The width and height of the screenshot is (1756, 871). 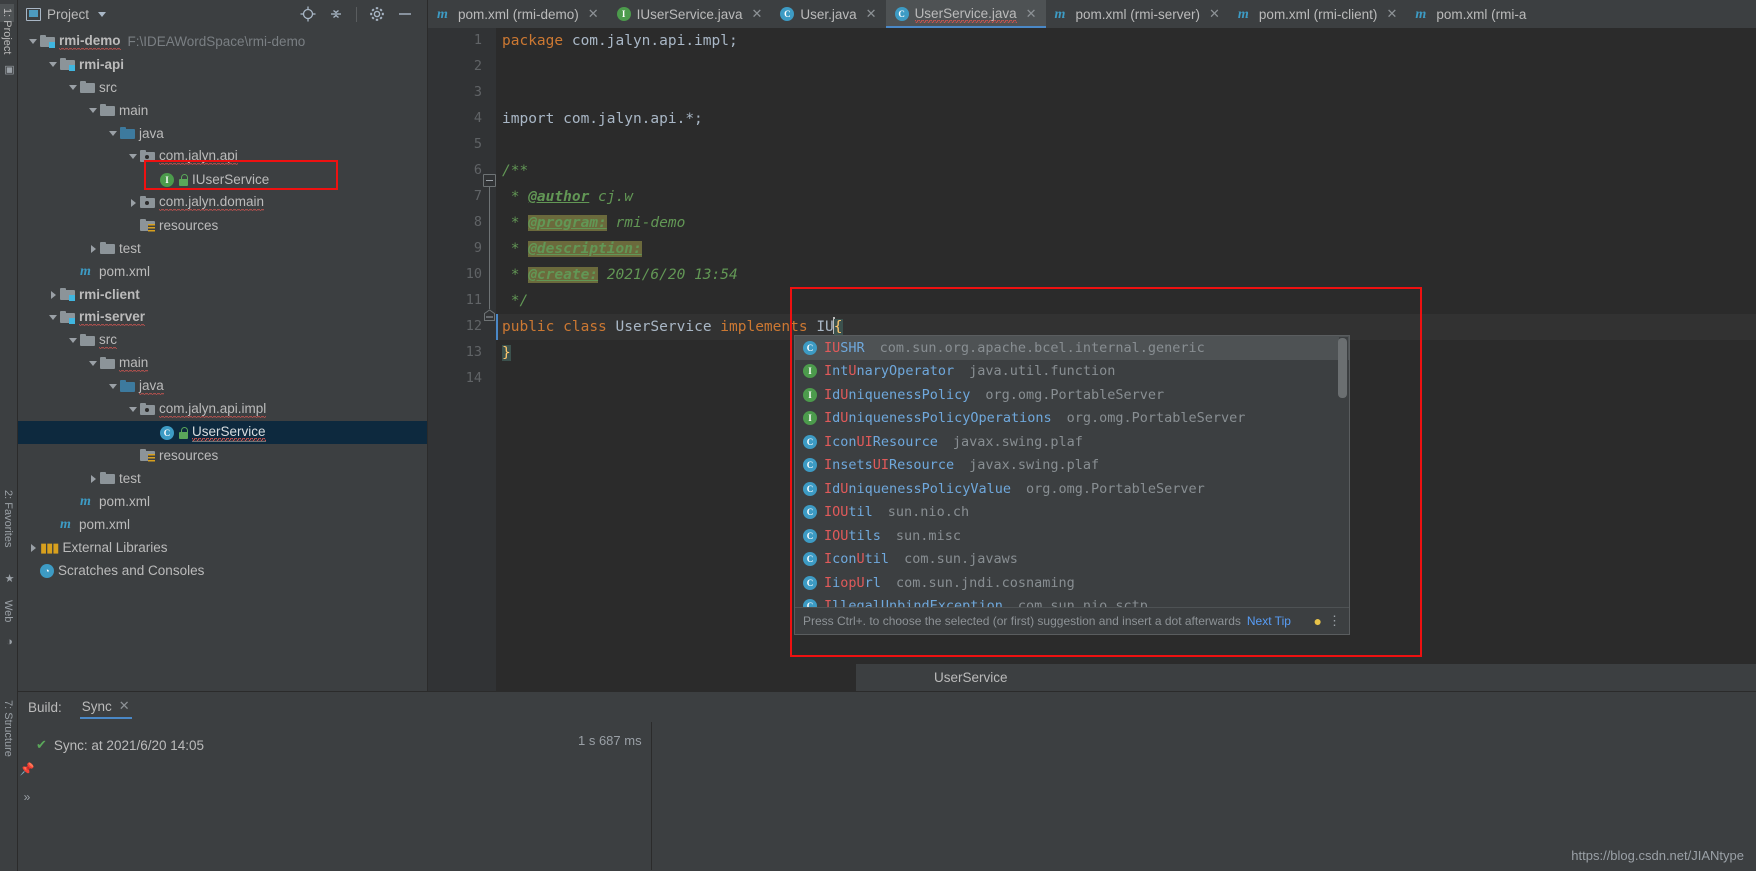 I want to click on sidebar-tab-structure: 7: Structure, so click(x=8, y=728).